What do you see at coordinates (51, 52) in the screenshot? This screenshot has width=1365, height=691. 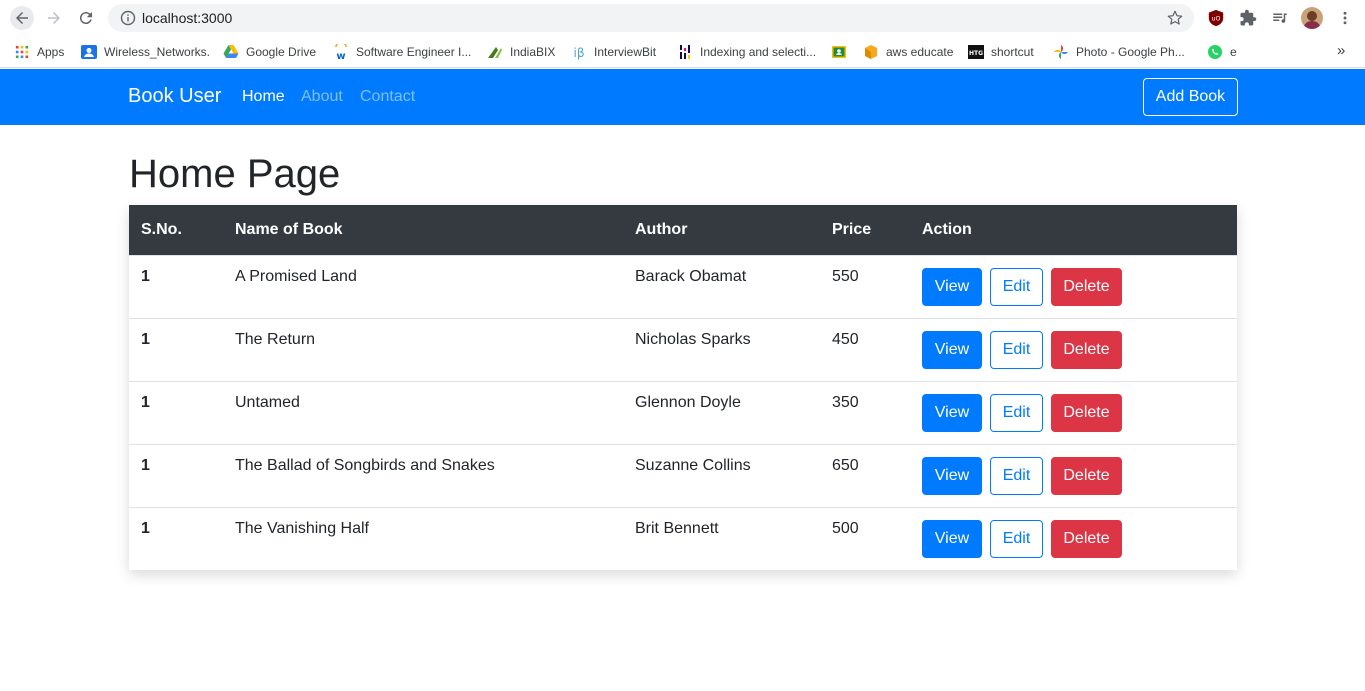 I see `bookmark-label: Apps` at bounding box center [51, 52].